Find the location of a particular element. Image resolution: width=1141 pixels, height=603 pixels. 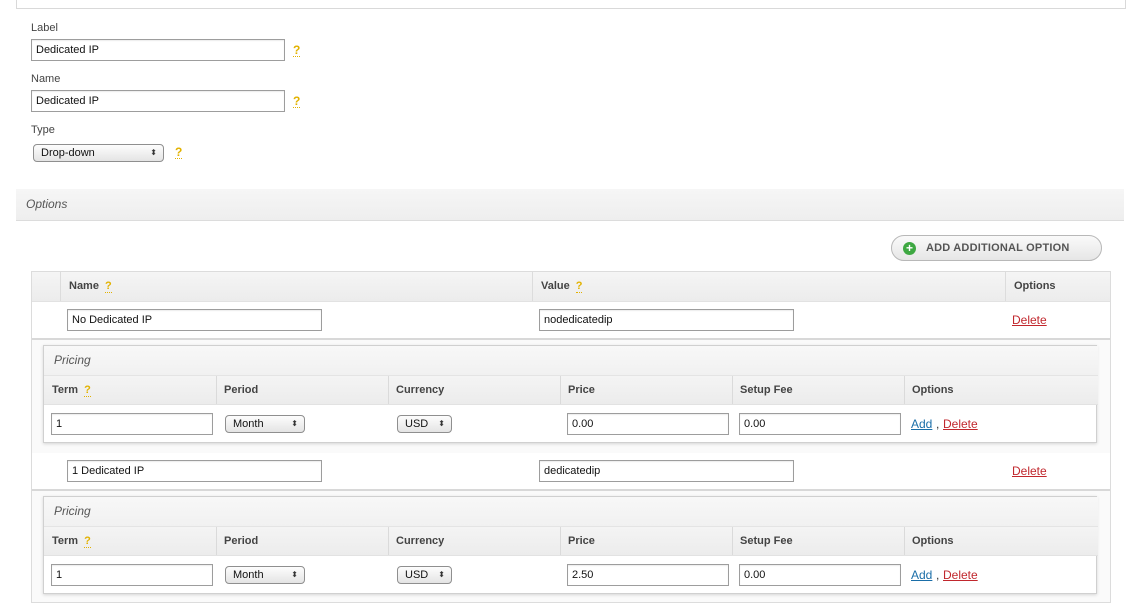

options-section-header: Options is located at coordinates (570, 205).